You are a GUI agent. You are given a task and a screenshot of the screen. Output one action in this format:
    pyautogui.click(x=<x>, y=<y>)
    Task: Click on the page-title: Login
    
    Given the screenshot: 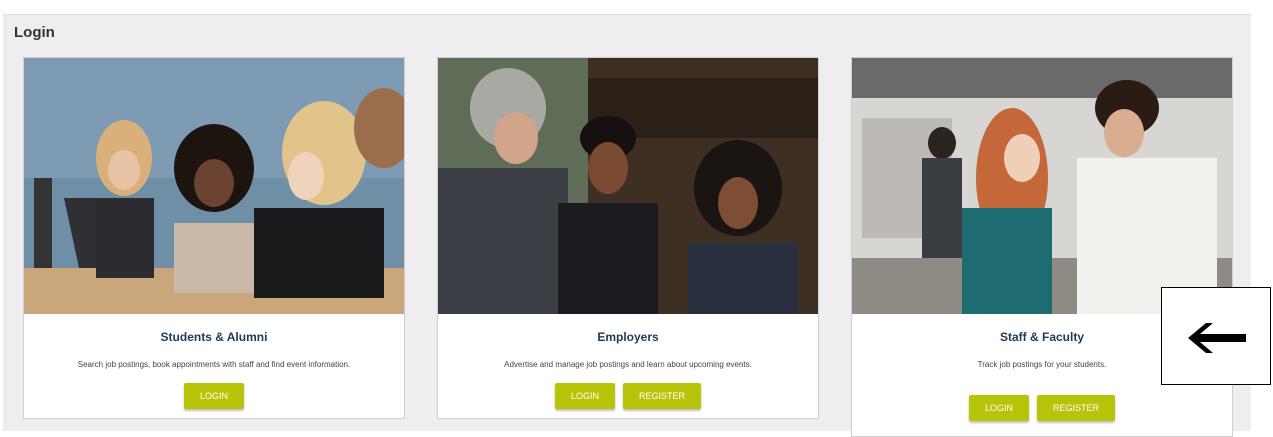 What is the action you would take?
    pyautogui.click(x=34, y=32)
    